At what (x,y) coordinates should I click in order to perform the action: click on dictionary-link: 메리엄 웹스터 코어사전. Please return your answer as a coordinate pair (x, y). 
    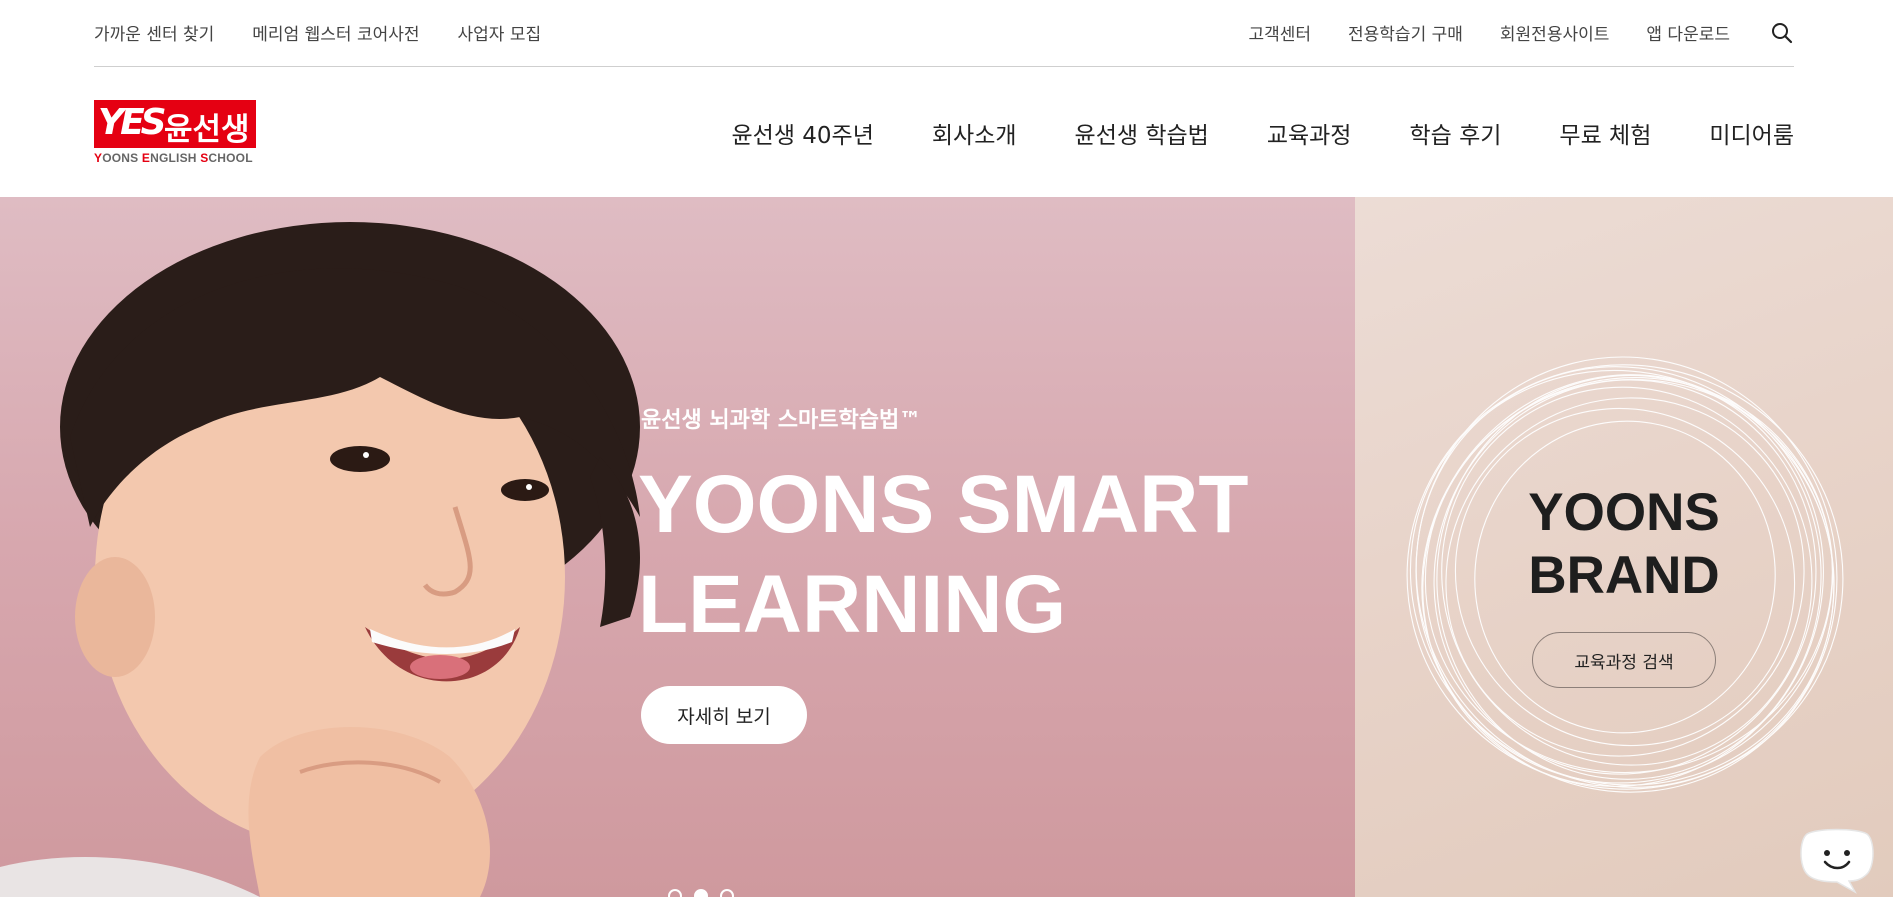
    Looking at the image, I should click on (335, 32).